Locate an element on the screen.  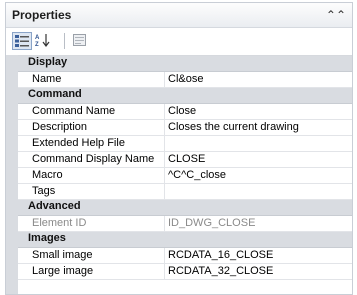
property-value: Closes the current drawing is located at coordinates (258, 127).